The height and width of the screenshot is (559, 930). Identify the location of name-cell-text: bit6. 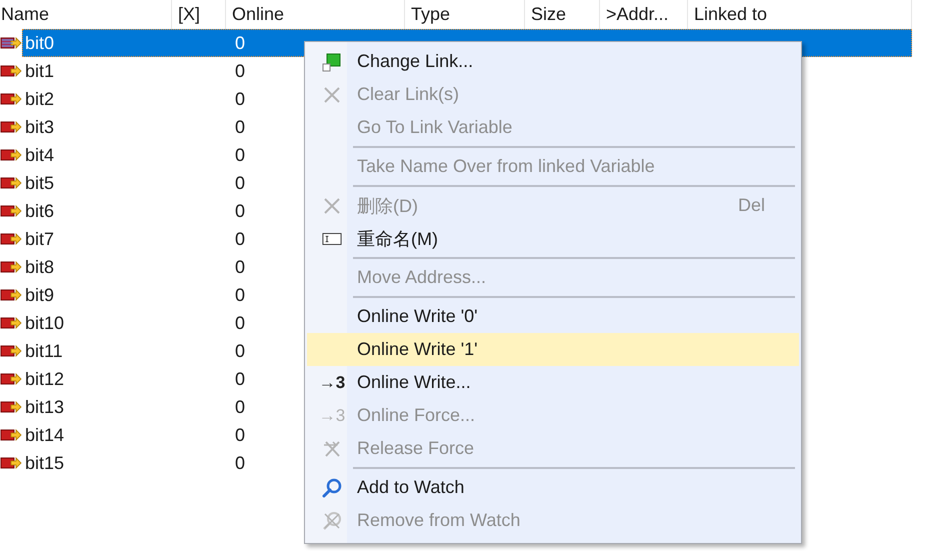
(40, 211).